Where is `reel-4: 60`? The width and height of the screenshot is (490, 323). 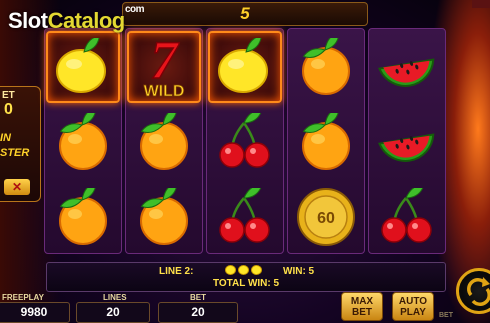 reel-4: 60 is located at coordinates (326, 141).